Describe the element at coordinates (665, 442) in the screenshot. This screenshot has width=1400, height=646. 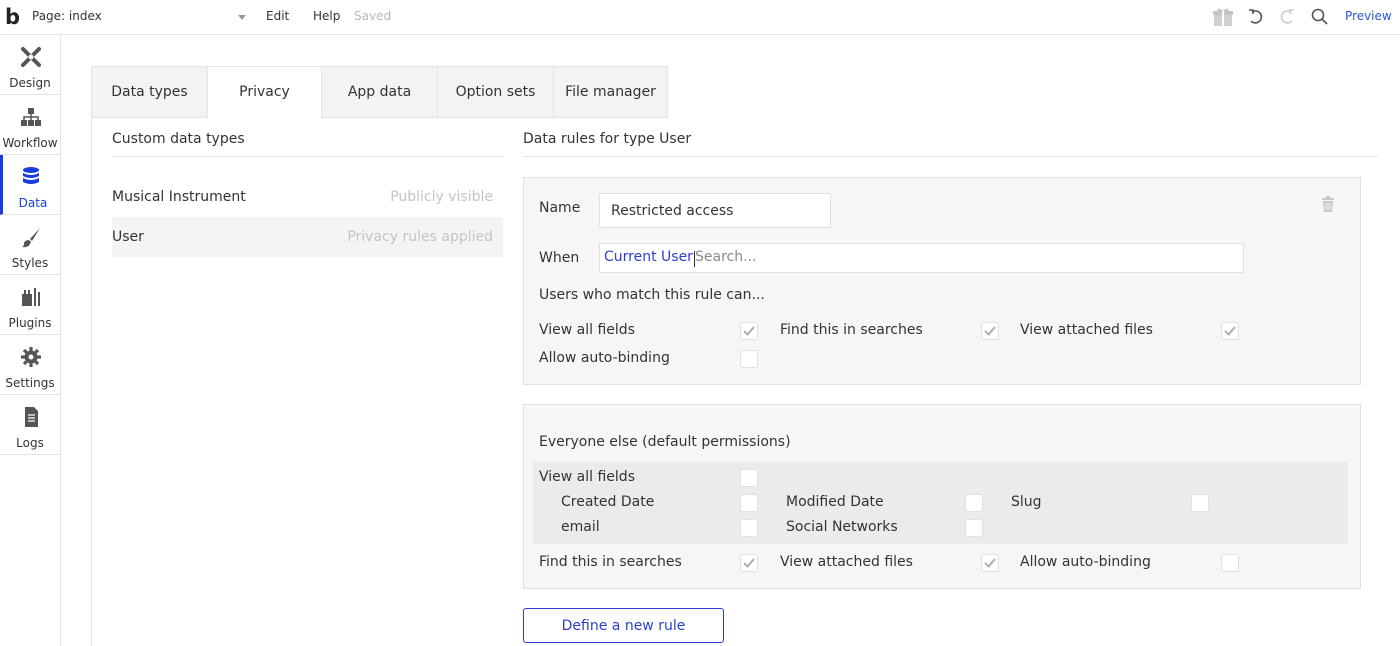
I see `default-permissions-title: Everyone else (default permissions)` at that location.